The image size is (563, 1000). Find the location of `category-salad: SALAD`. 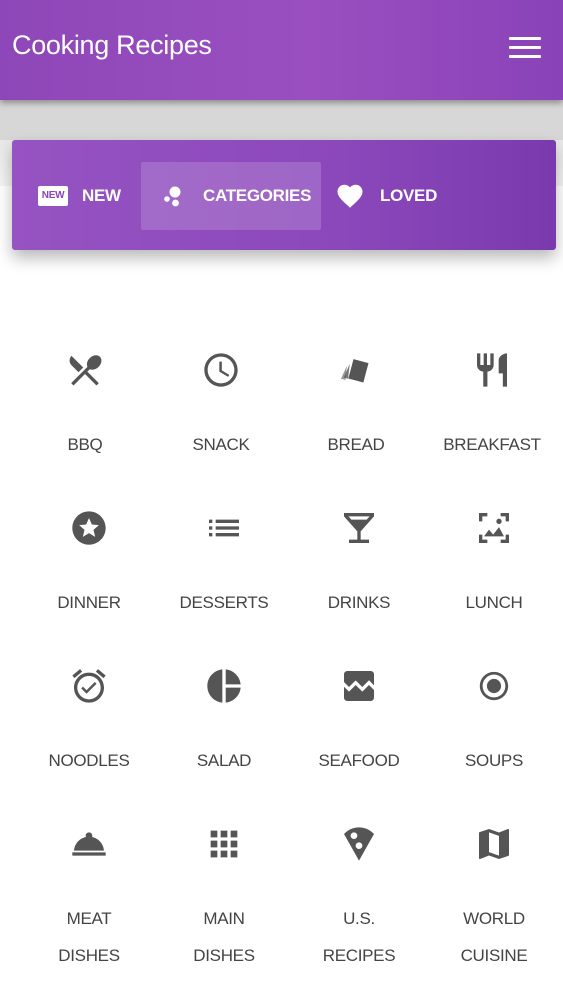

category-salad: SALAD is located at coordinates (224, 721).